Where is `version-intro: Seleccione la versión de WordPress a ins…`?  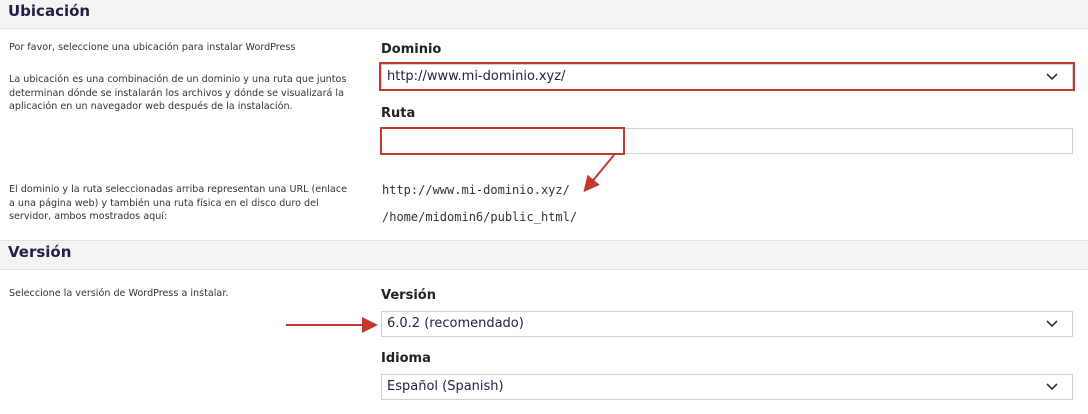
version-intro: Seleccione la versión de WordPress a ins… is located at coordinates (119, 293).